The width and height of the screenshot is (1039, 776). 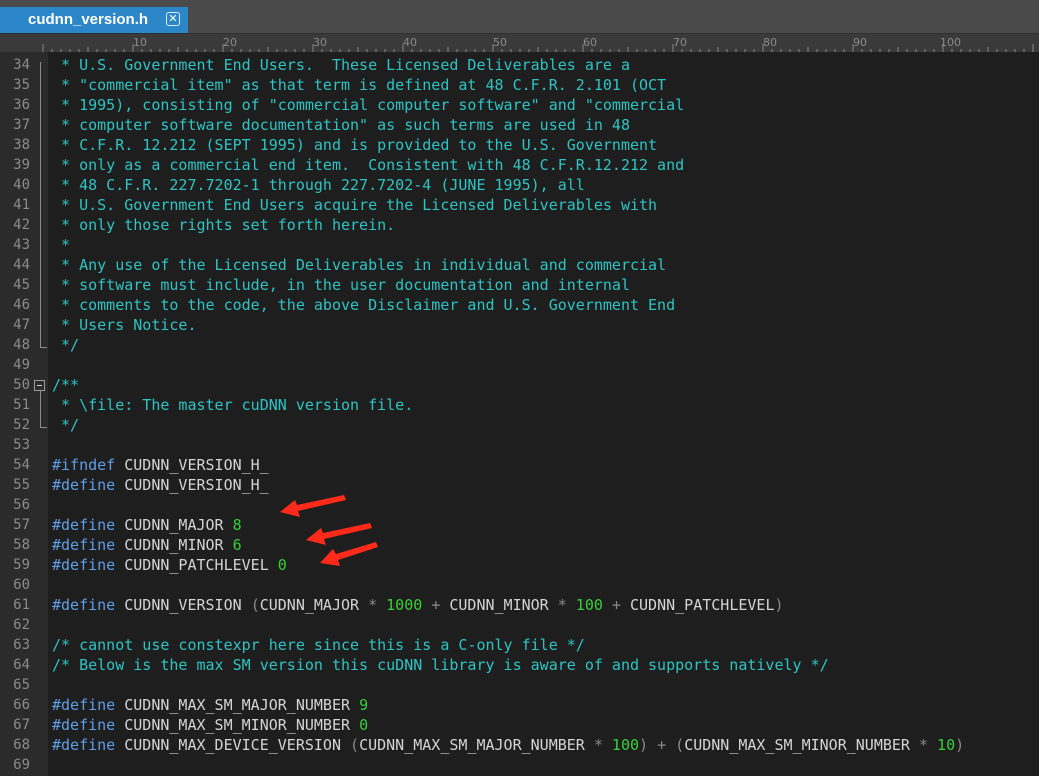 I want to click on code-text: */, so click(x=65, y=345).